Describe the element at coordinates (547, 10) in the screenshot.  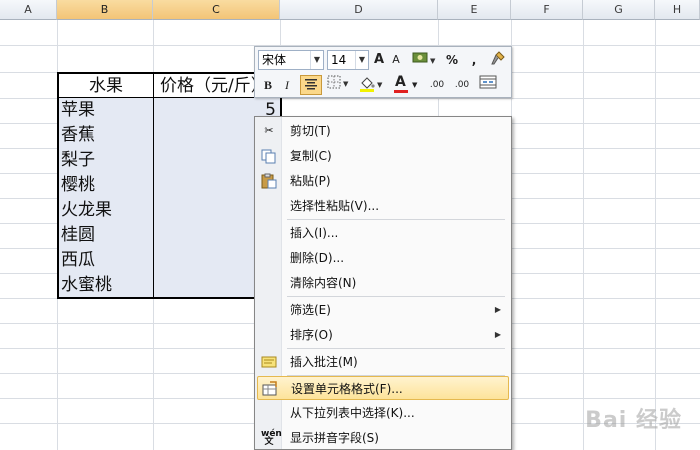
I see `column-header-f: F` at that location.